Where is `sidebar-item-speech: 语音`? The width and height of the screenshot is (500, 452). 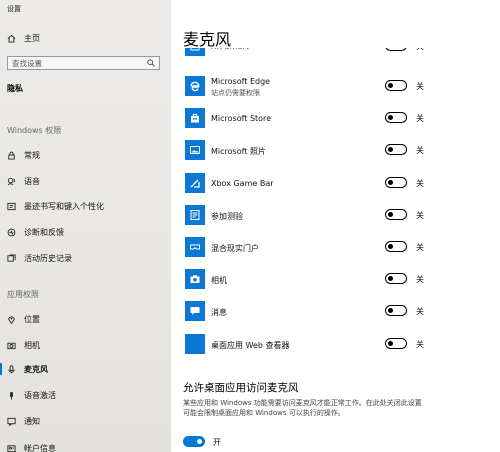
sidebar-item-speech: 语音 is located at coordinates (85, 181).